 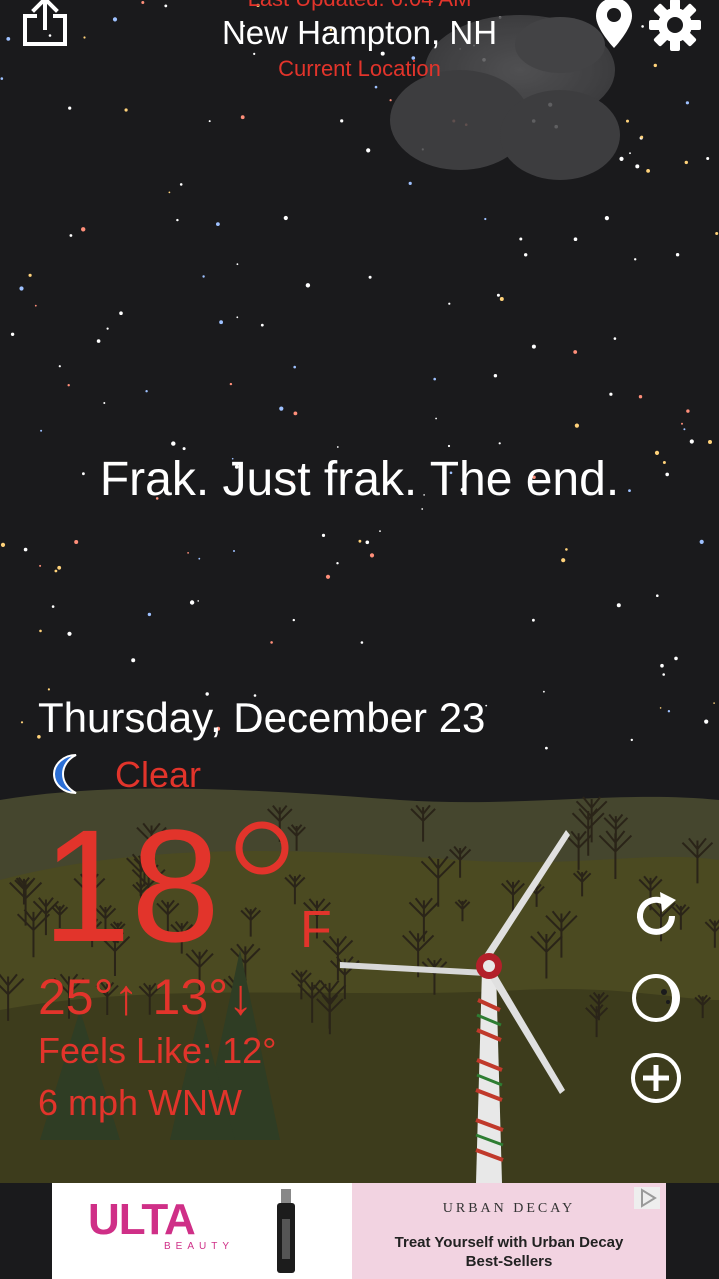 What do you see at coordinates (45, 24) in the screenshot?
I see `share-icon` at bounding box center [45, 24].